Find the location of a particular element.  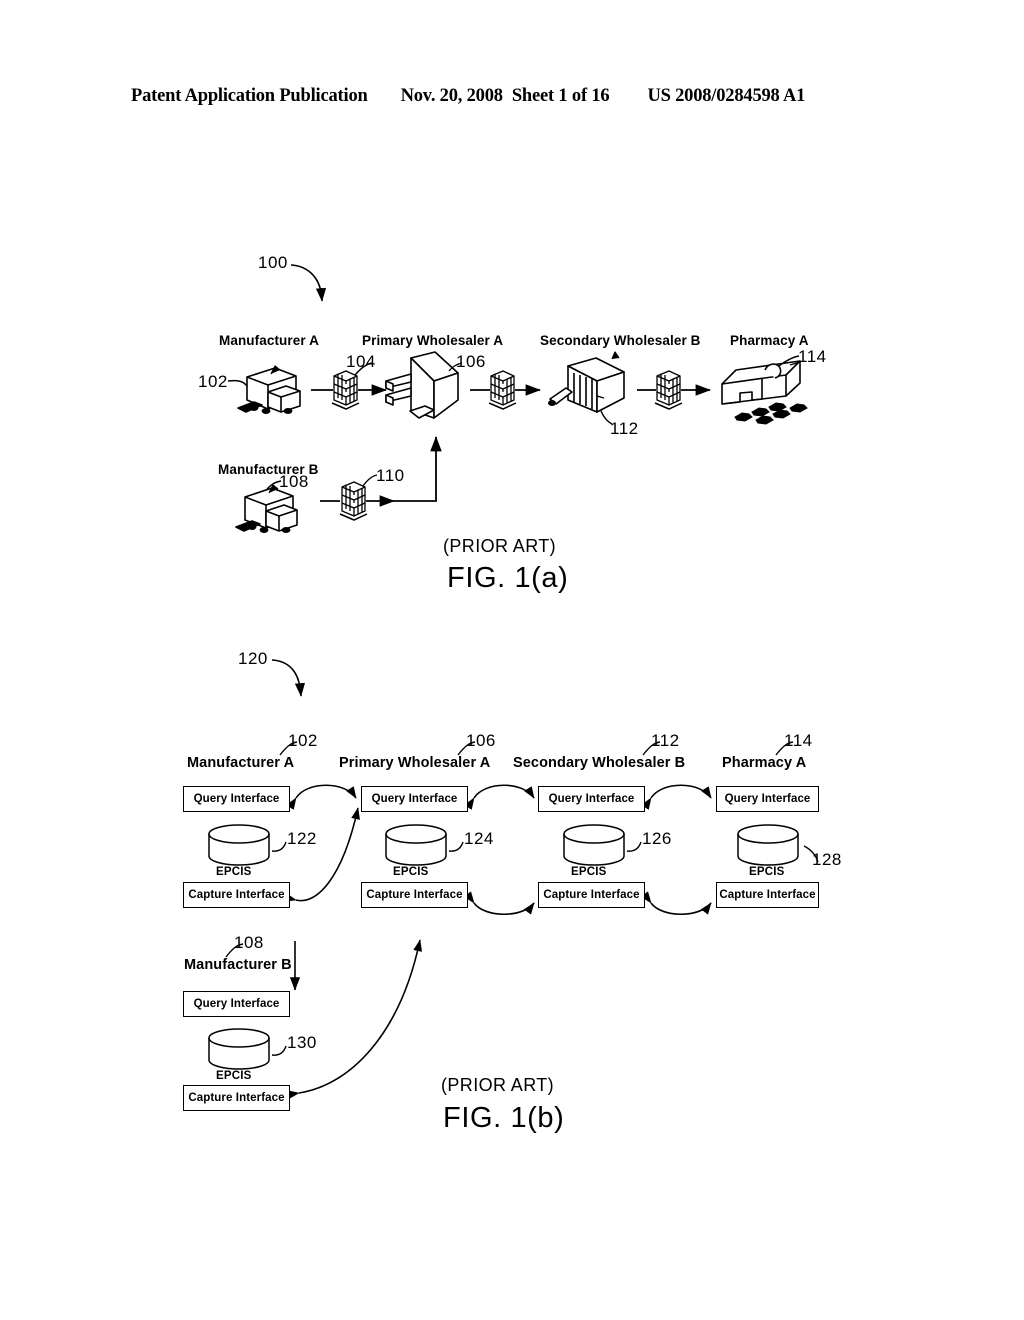

fig1a-system-lead-line is located at coordinates (308, 283).